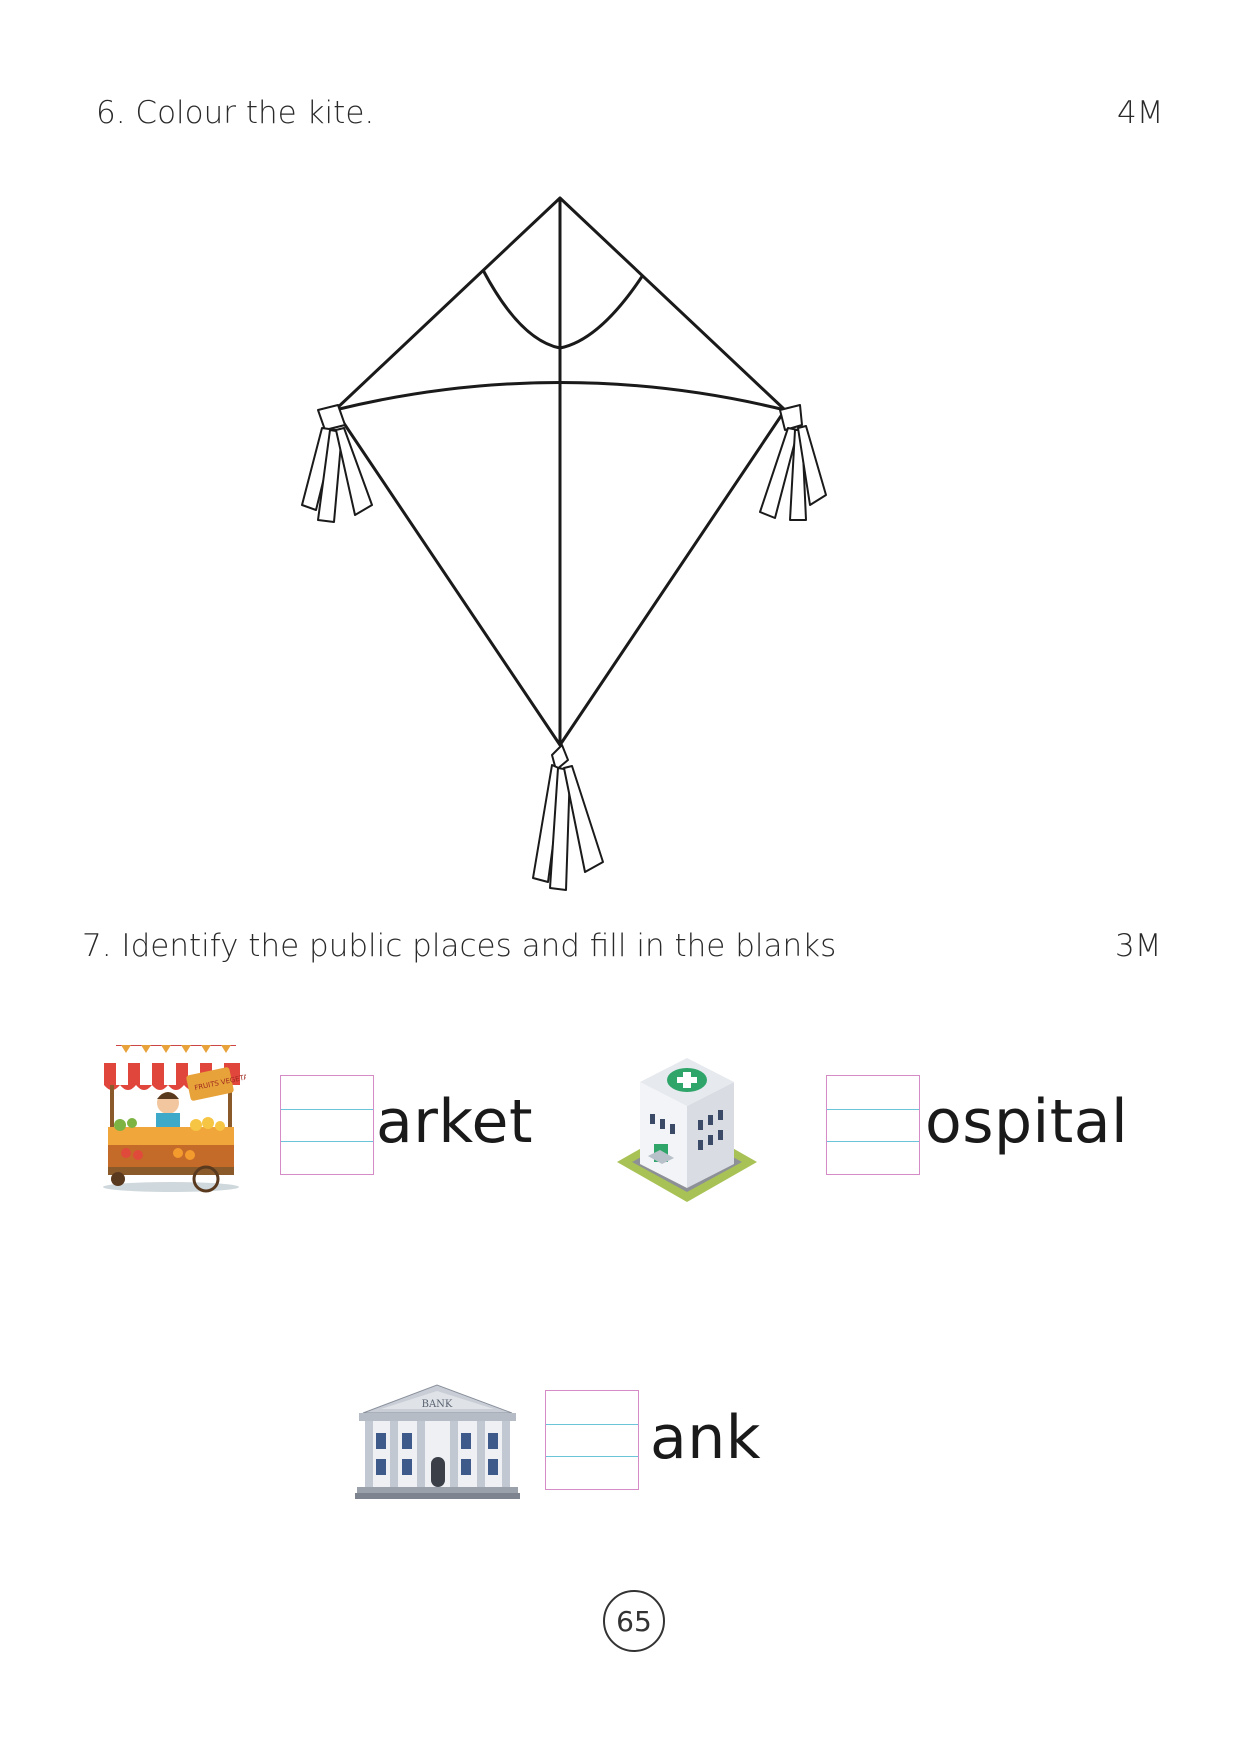 The width and height of the screenshot is (1241, 1755). I want to click on kite-top-arc, so click(563, 309).